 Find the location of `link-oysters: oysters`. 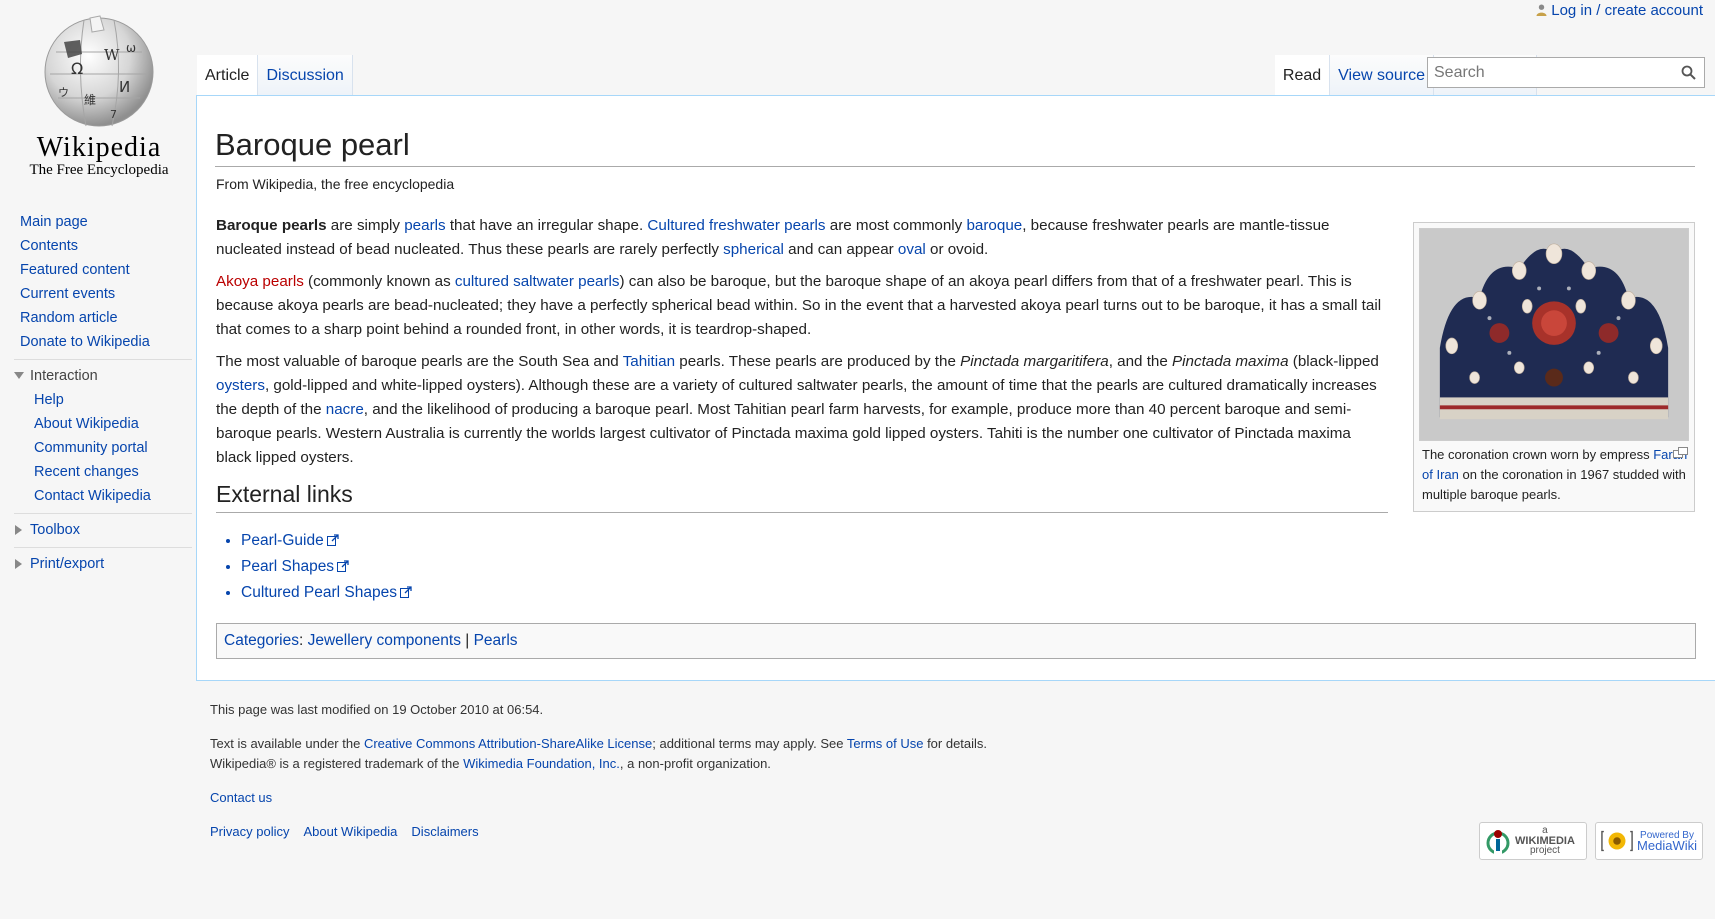

link-oysters: oysters is located at coordinates (240, 385).